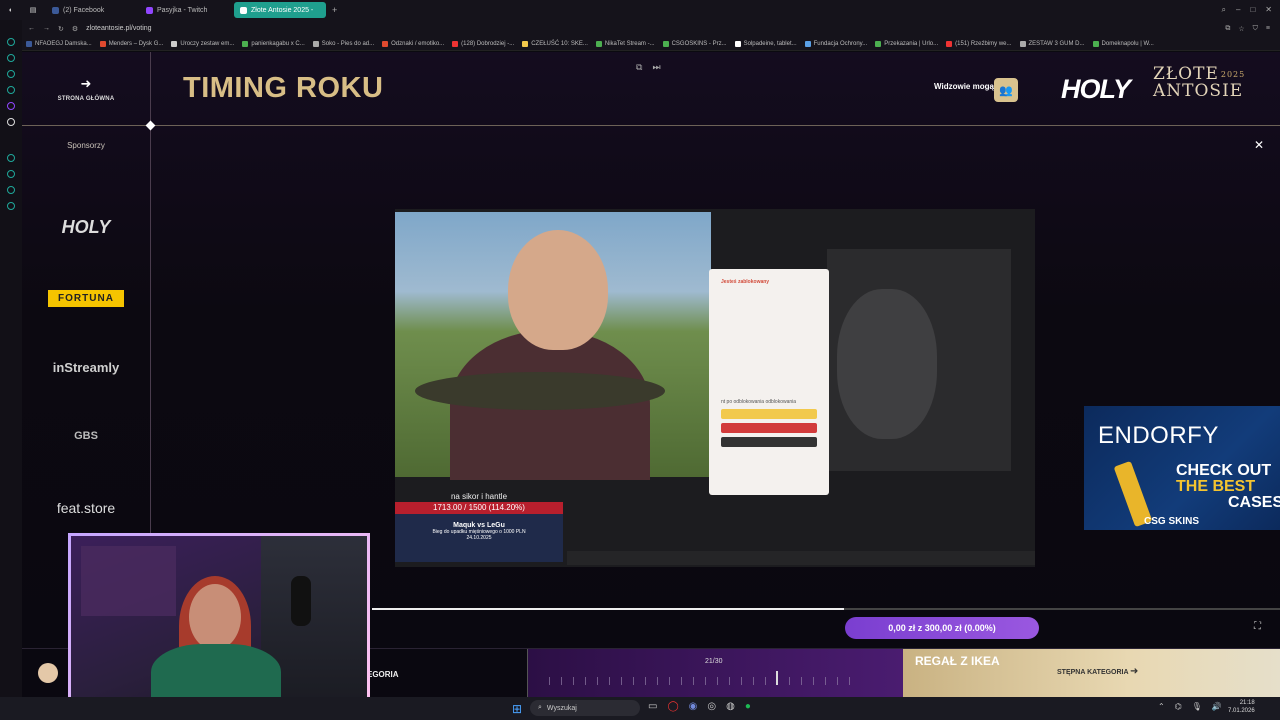 Image resolution: width=1280 pixels, height=720 pixels. What do you see at coordinates (826, 609) in the screenshot?
I see `video-progress-bar` at bounding box center [826, 609].